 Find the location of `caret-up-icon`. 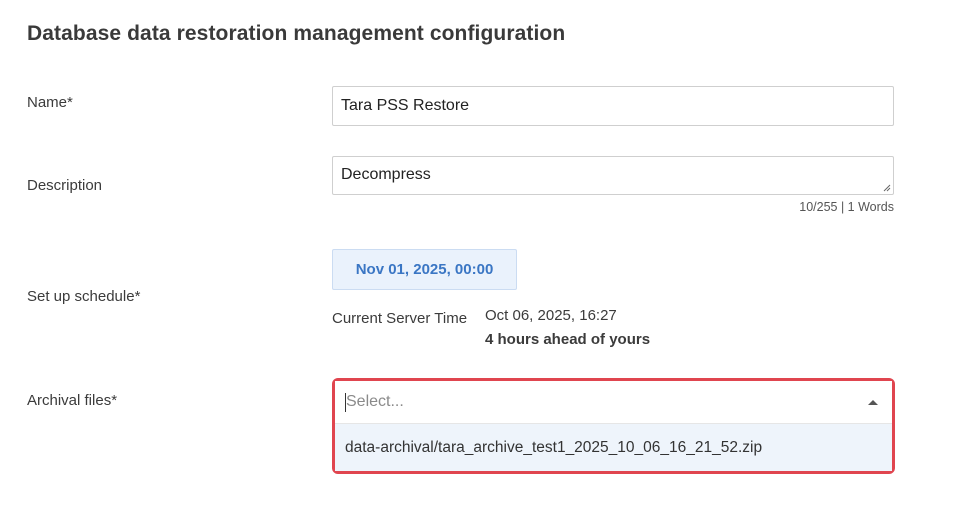

caret-up-icon is located at coordinates (873, 402).